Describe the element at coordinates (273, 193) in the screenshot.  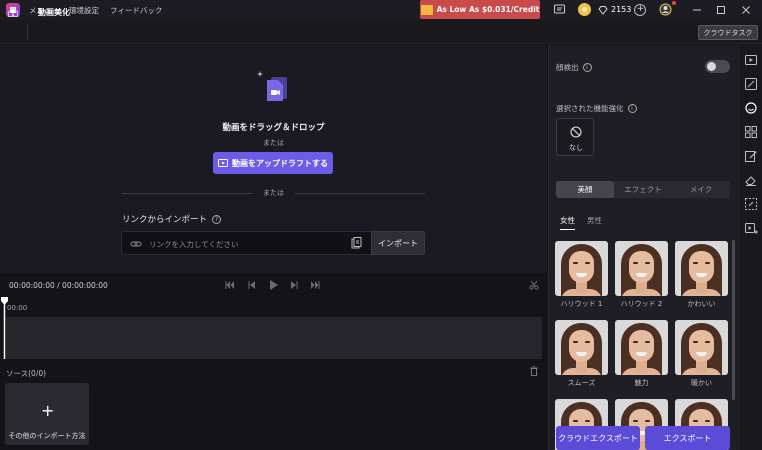
I see `or-divider: または` at that location.